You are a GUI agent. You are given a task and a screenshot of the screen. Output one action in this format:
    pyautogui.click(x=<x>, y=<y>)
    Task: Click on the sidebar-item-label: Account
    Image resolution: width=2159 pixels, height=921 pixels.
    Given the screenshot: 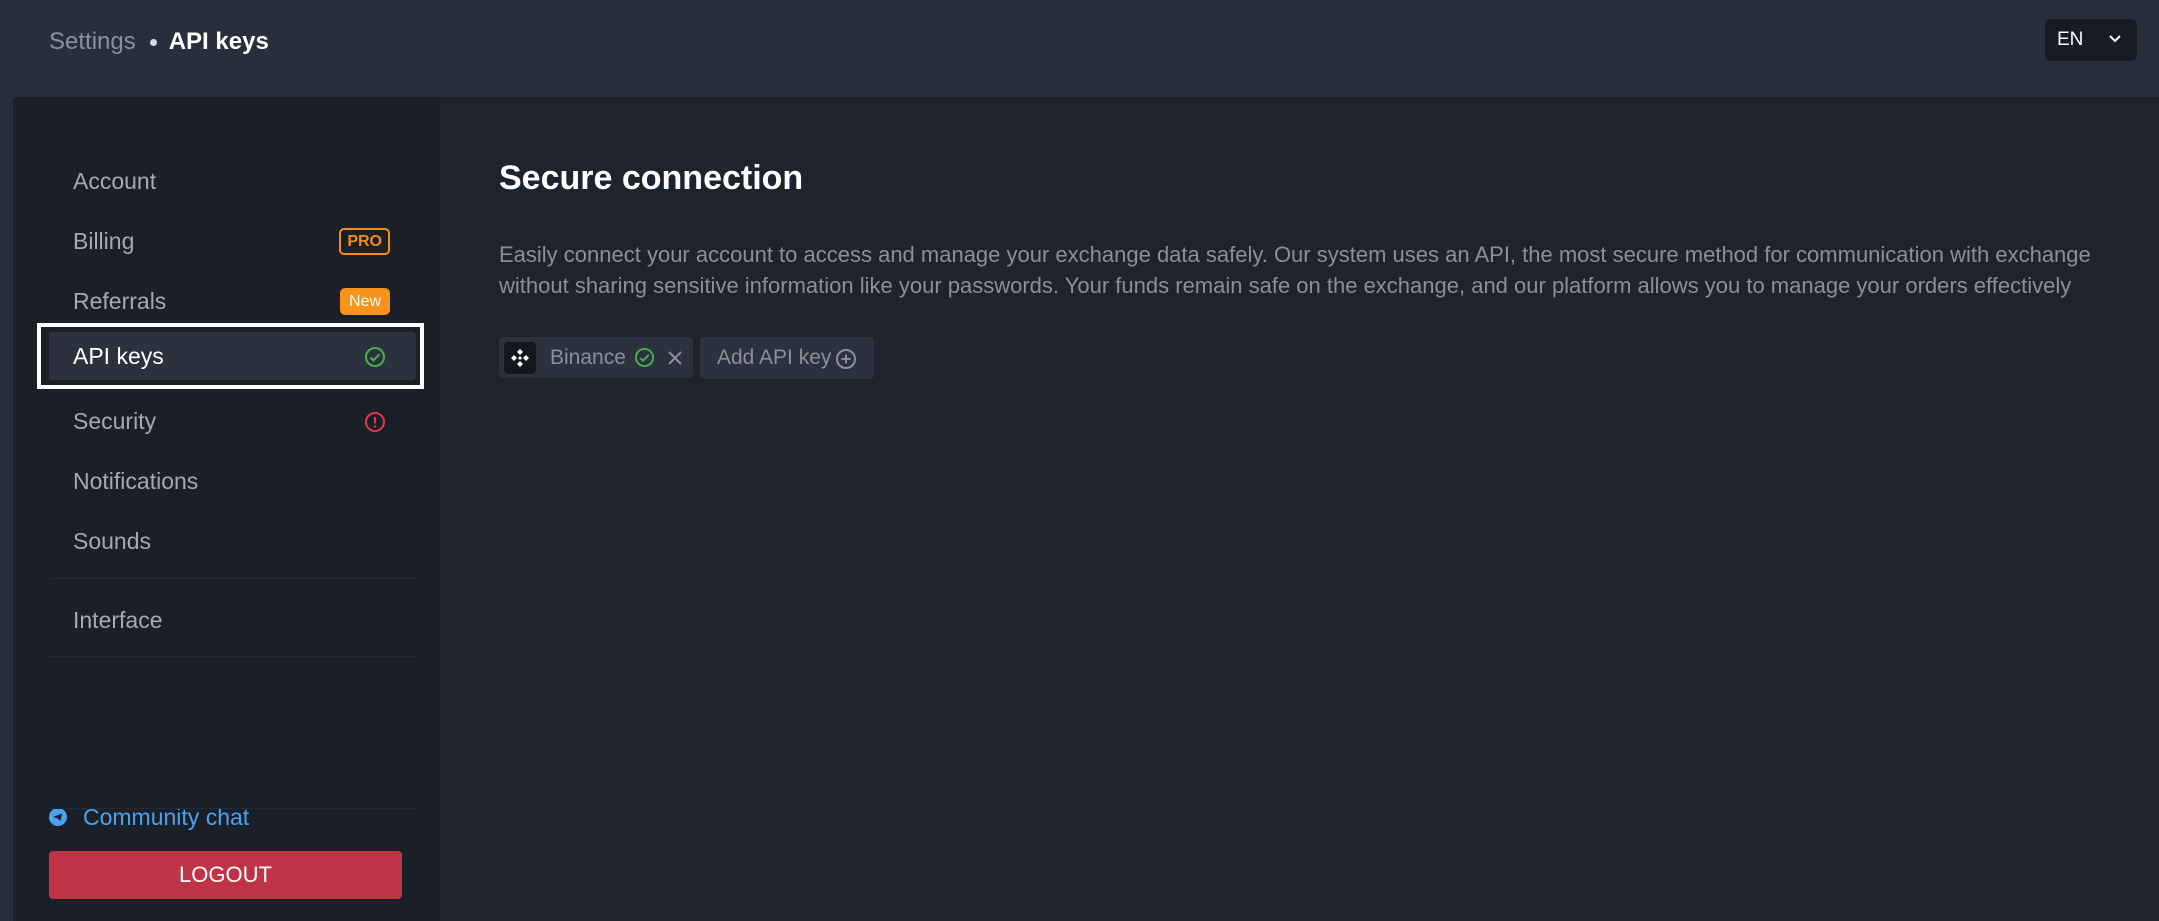 What is the action you would take?
    pyautogui.click(x=115, y=180)
    